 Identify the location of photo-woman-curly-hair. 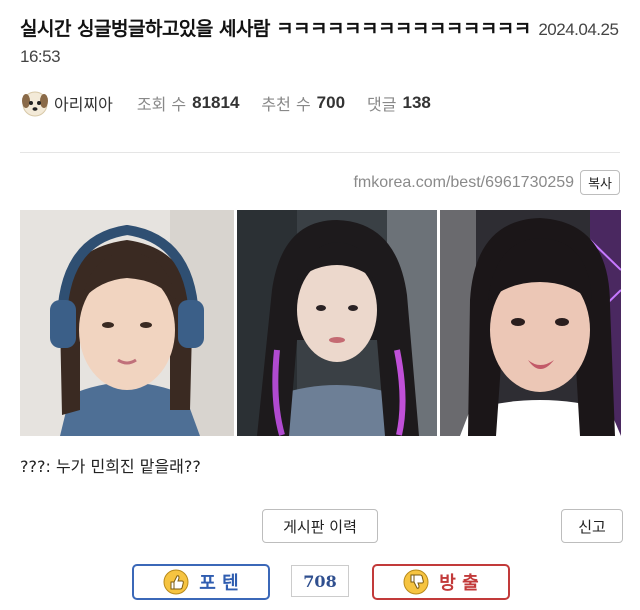
(337, 323).